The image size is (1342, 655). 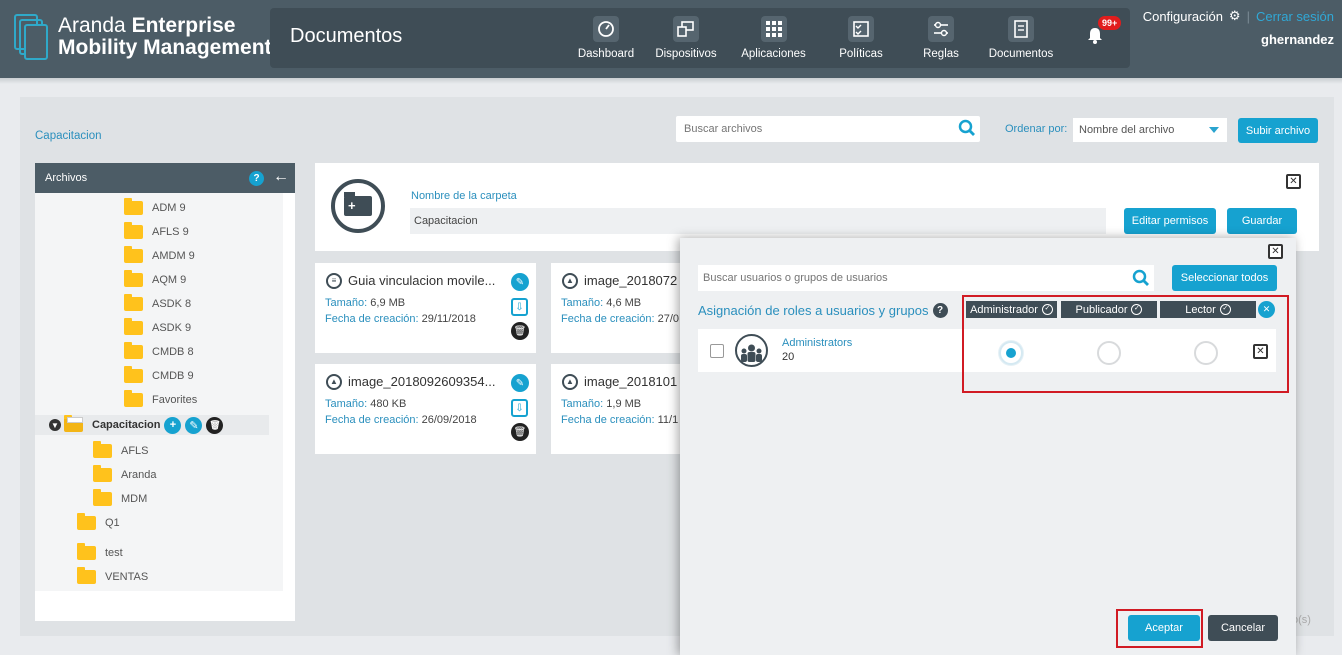 I want to click on radio-publicador, so click(x=1109, y=353).